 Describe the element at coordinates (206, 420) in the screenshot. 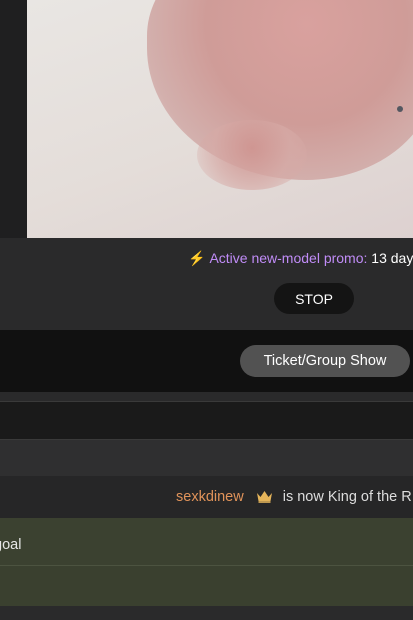

I see `chat-input-area` at that location.